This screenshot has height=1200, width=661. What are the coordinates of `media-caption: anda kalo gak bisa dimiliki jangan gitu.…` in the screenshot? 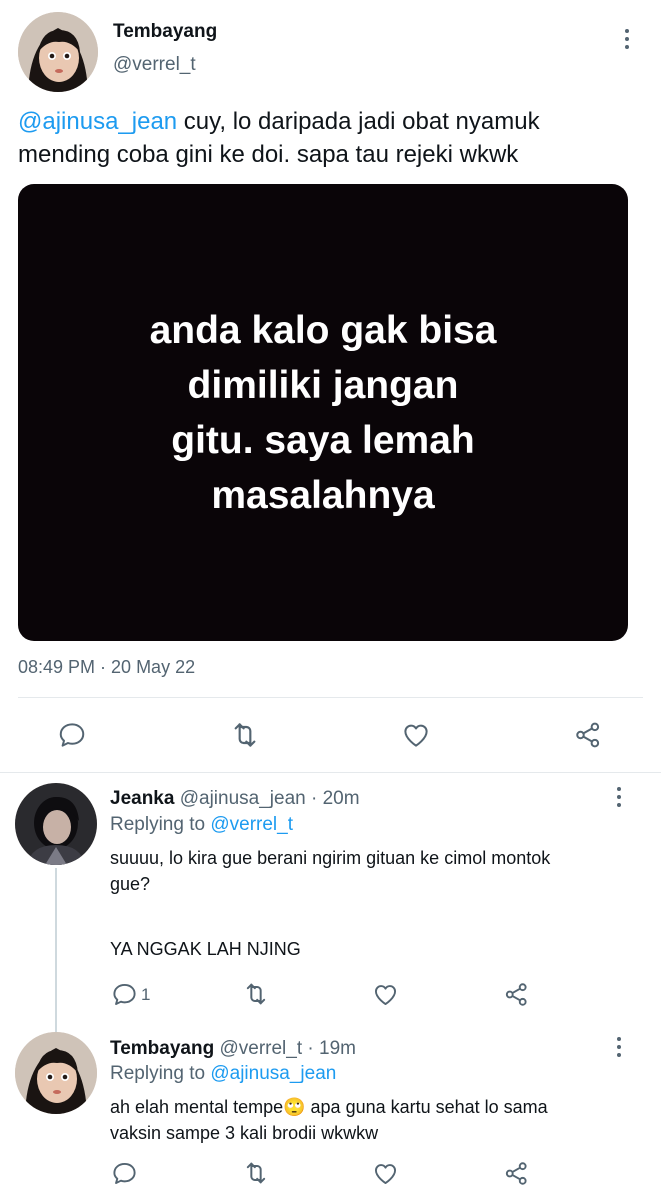 It's located at (323, 412).